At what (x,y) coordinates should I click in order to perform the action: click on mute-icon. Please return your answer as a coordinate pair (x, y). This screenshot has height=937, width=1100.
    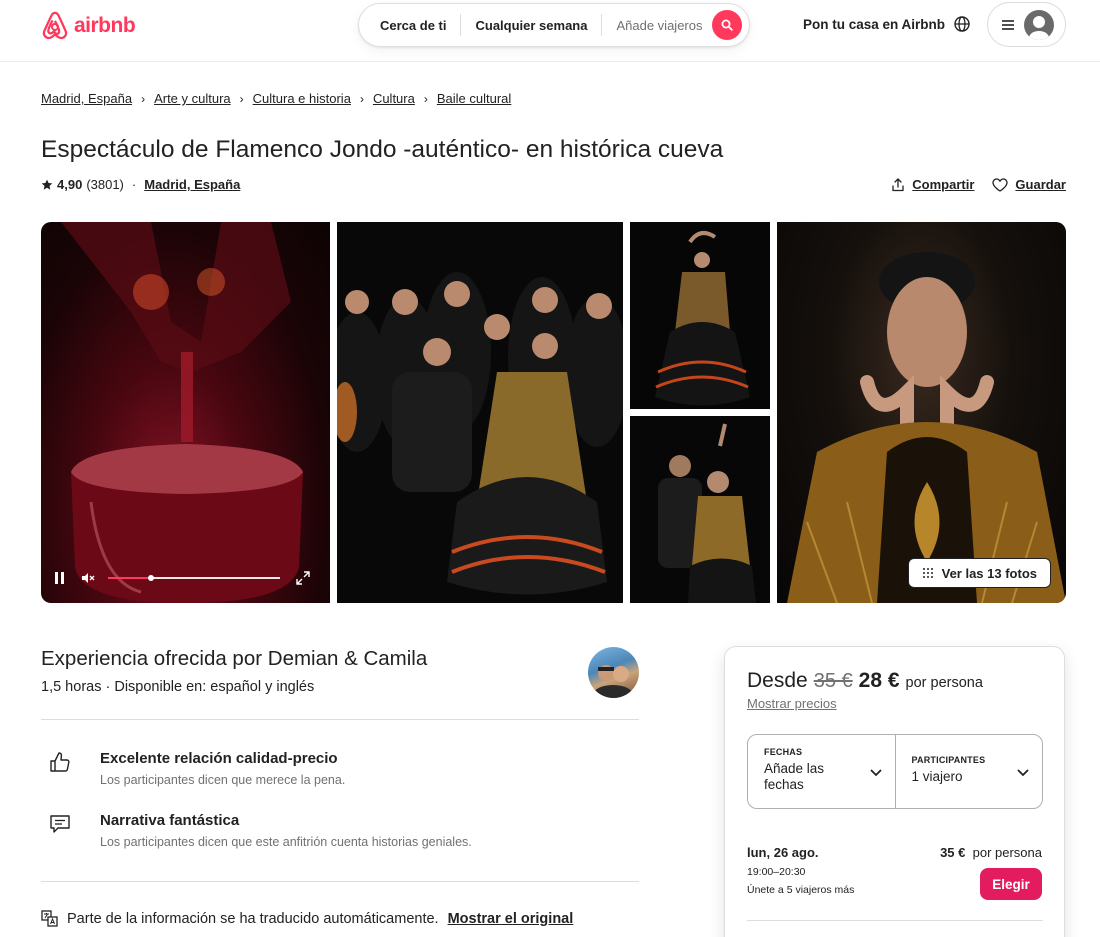
    Looking at the image, I should click on (88, 578).